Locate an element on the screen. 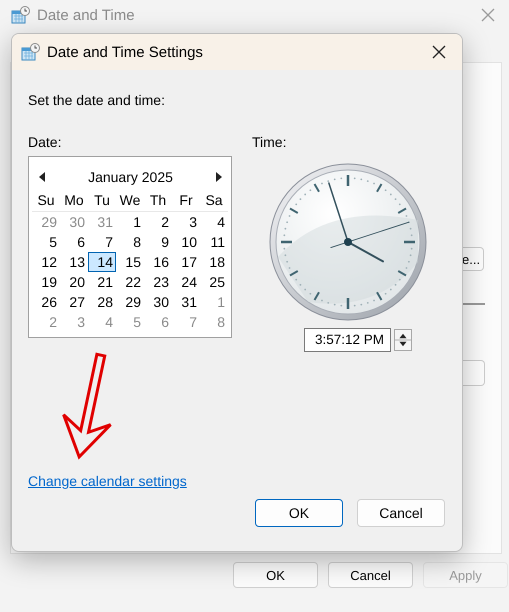  time-field: 3:57:12 PM is located at coordinates (347, 340).